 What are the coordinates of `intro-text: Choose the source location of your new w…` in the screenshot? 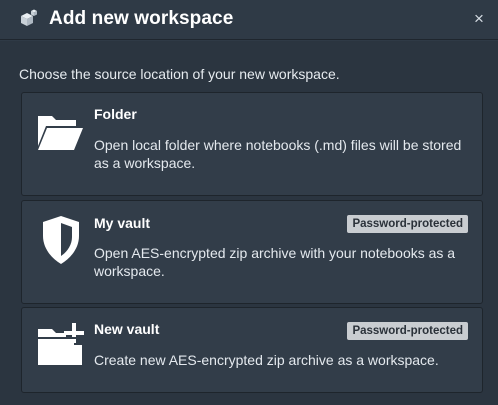 It's located at (179, 74).